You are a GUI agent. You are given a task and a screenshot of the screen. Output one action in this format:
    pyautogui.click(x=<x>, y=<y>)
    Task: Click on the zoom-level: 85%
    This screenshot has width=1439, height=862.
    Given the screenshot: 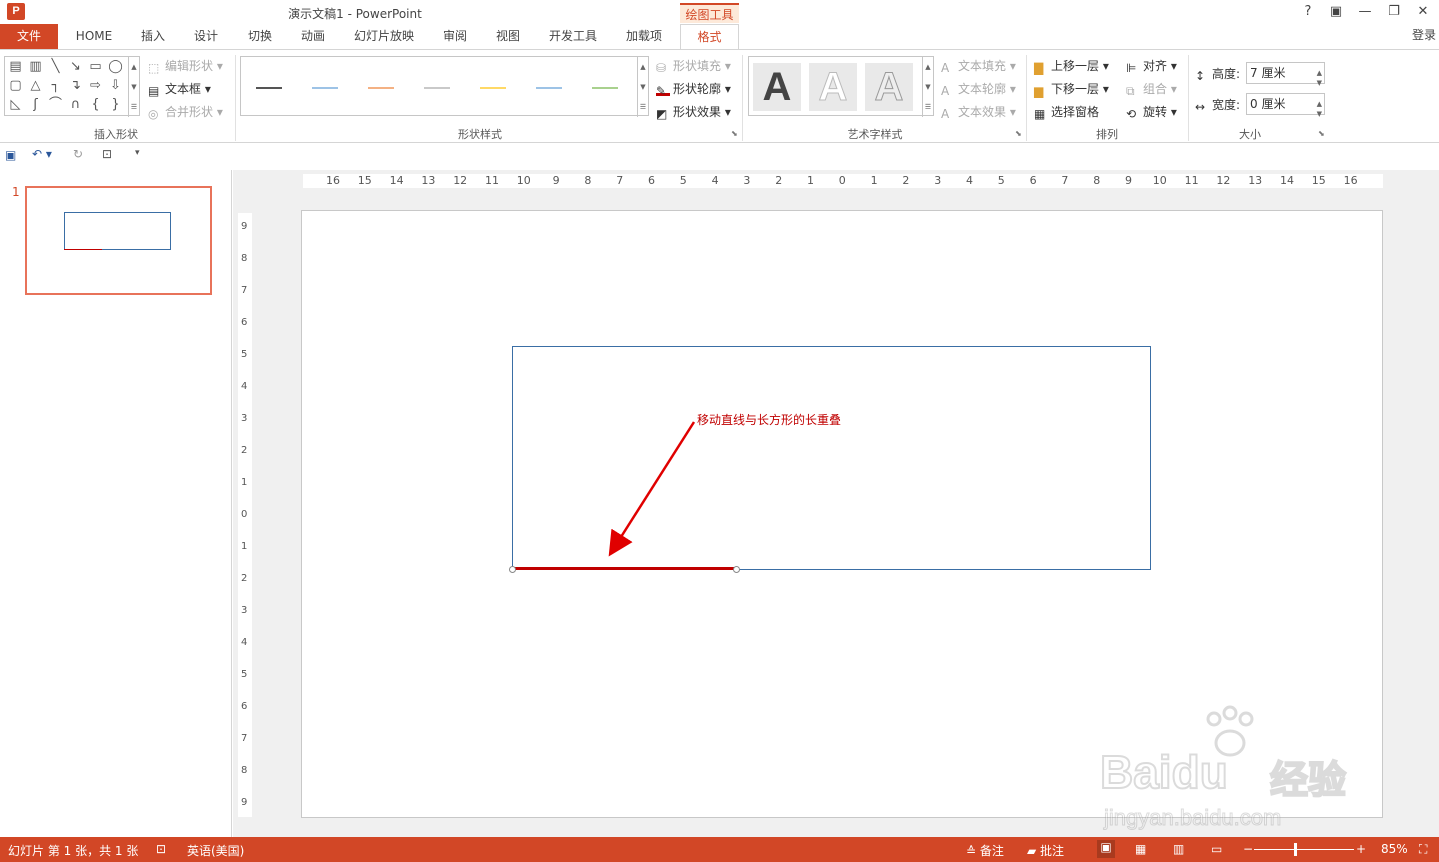 What is the action you would take?
    pyautogui.click(x=1394, y=849)
    